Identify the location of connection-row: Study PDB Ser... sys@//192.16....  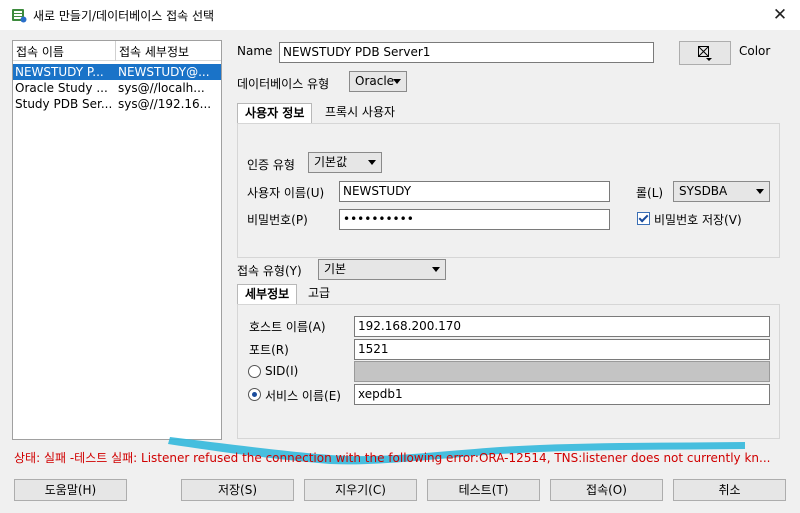
(117, 104).